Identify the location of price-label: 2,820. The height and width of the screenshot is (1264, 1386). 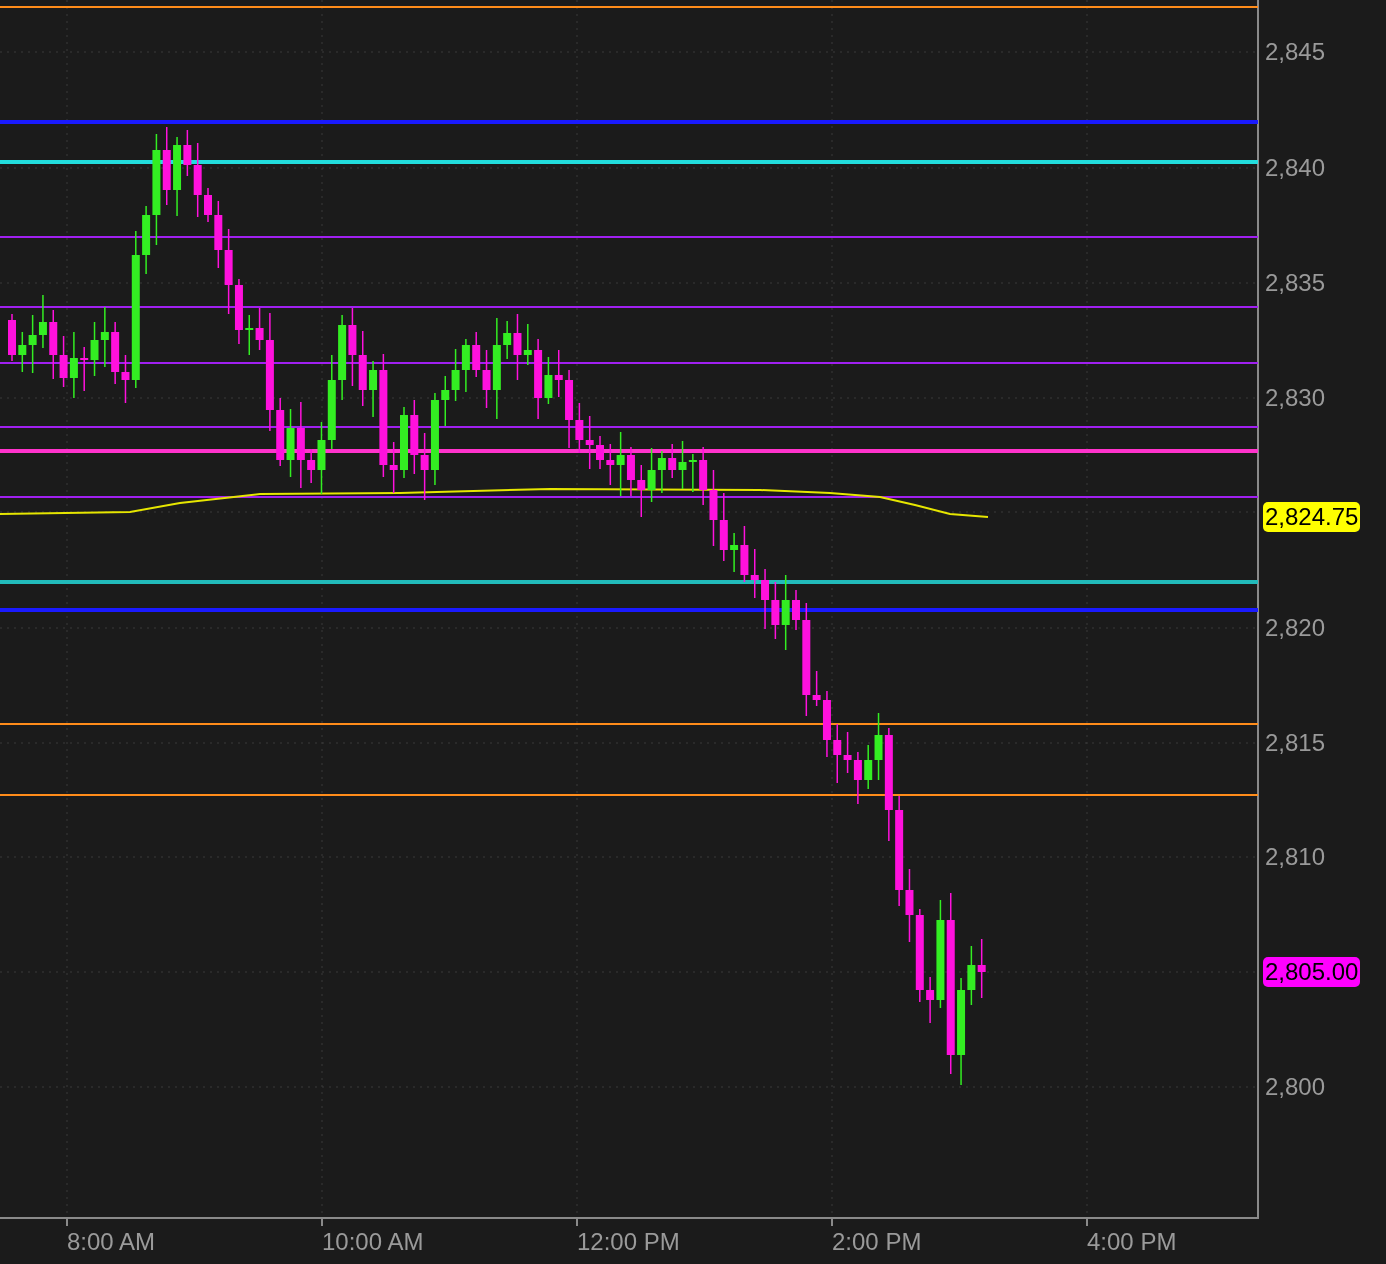
(1295, 628).